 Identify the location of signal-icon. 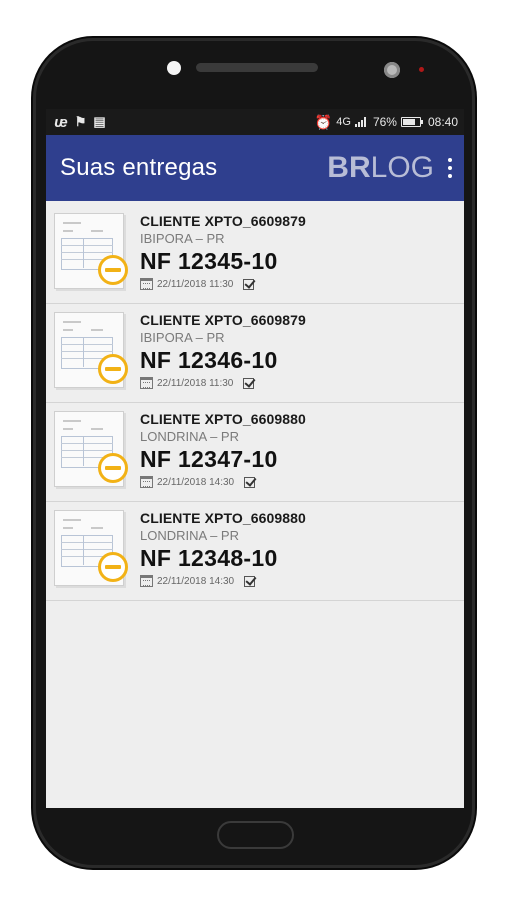
(360, 122).